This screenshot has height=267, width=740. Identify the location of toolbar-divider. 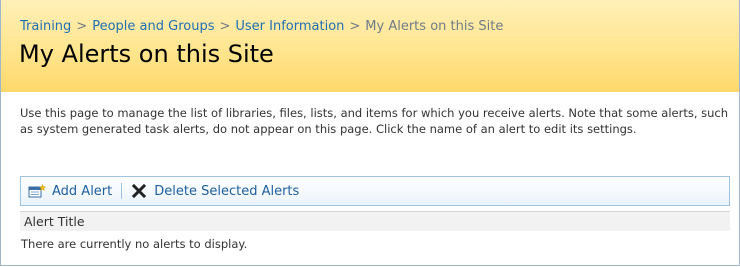
(122, 191).